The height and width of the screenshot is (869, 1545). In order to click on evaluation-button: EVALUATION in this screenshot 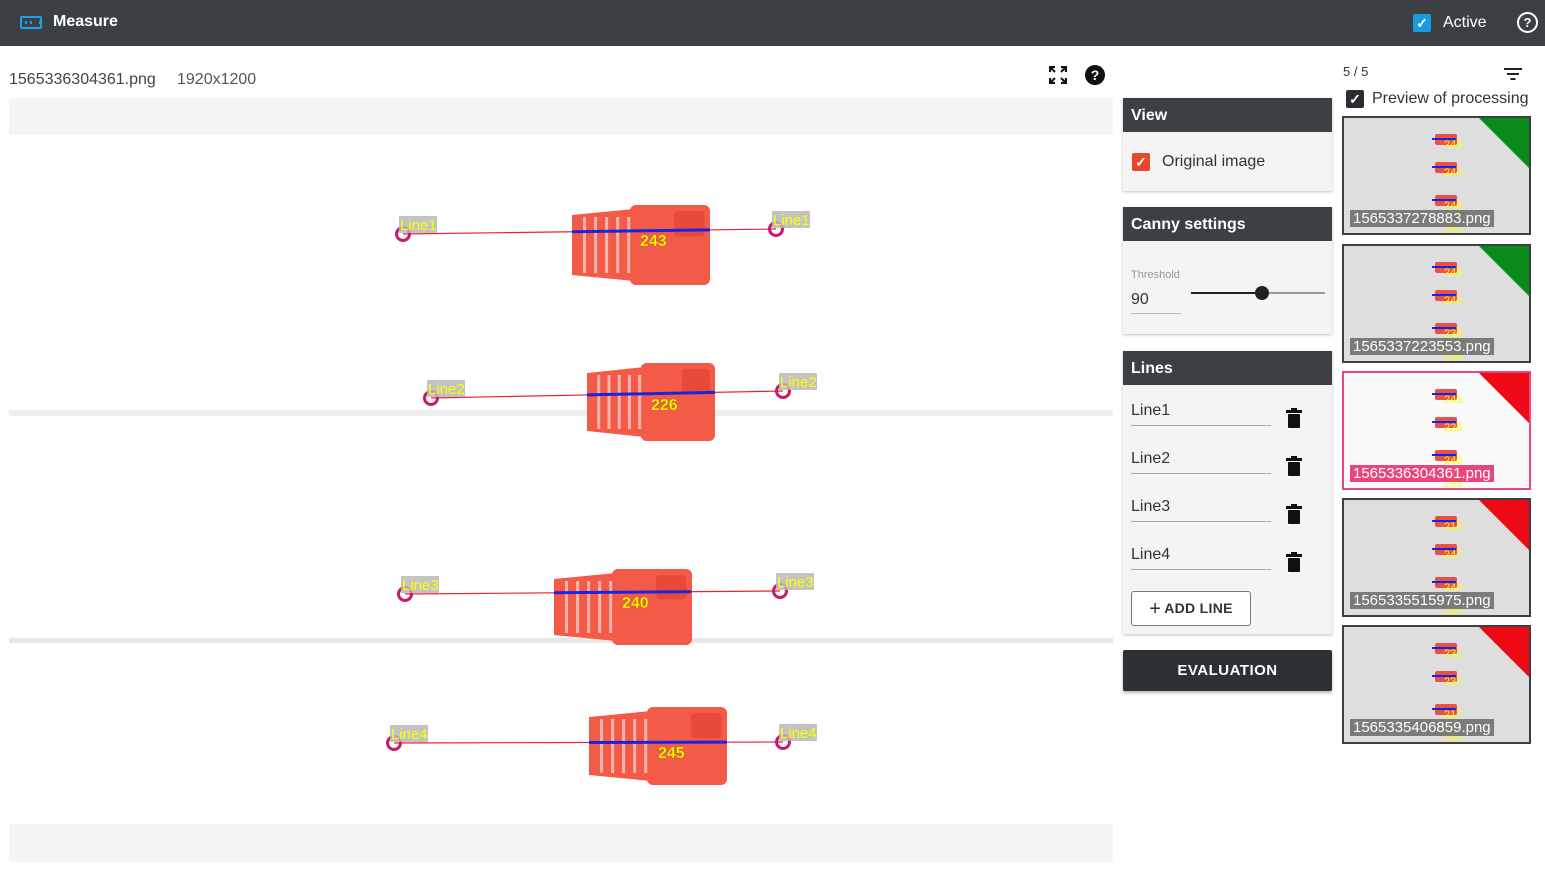, I will do `click(1227, 670)`.